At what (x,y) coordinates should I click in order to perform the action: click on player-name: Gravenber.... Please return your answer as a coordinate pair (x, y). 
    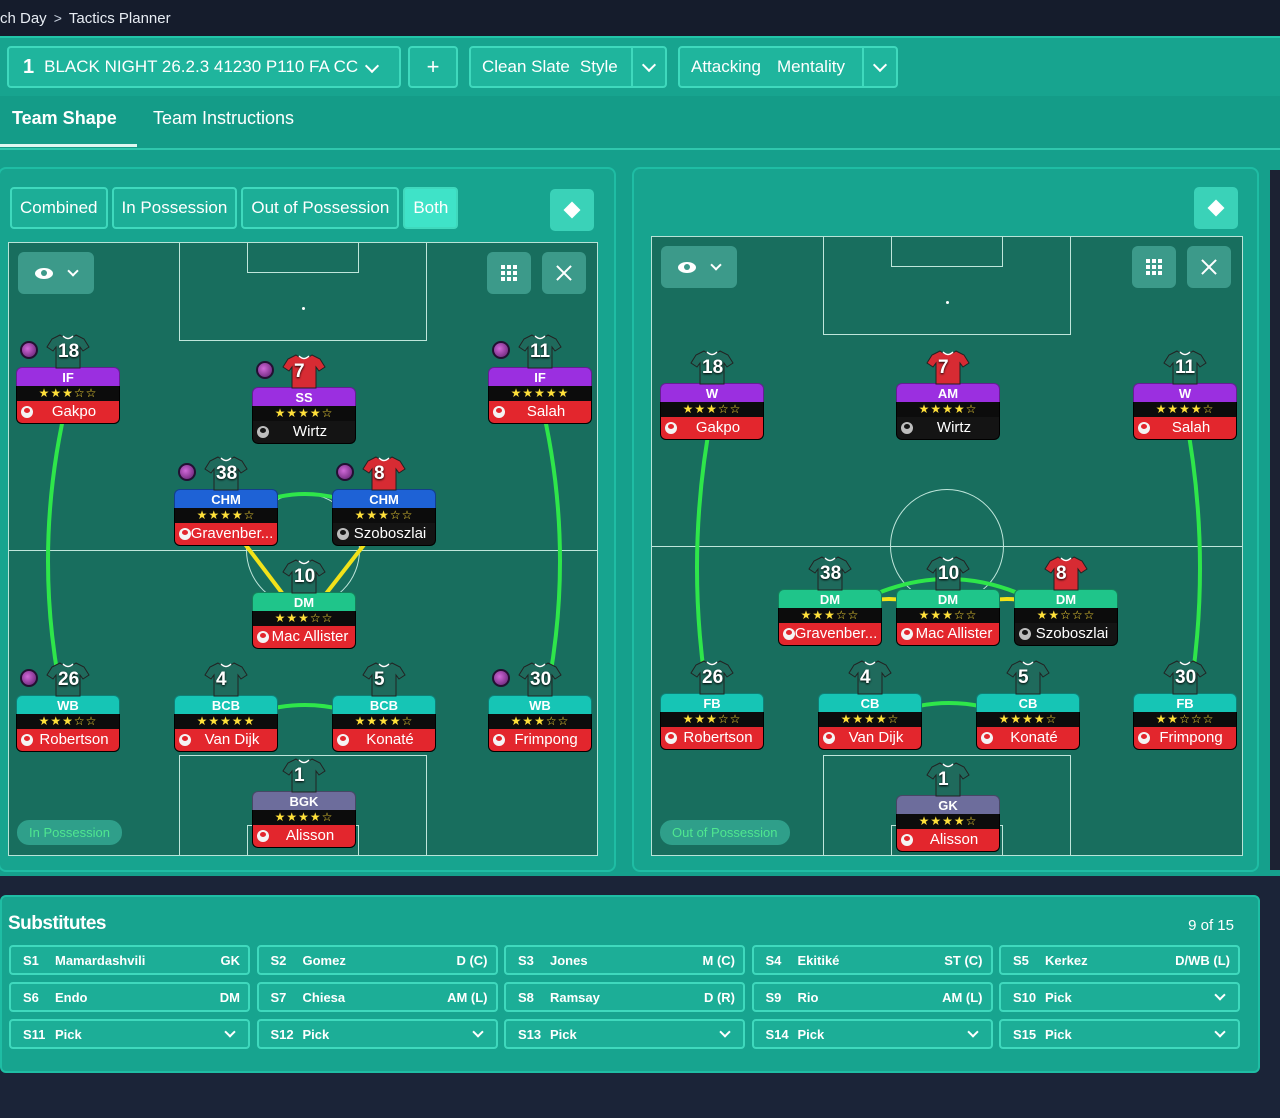
    Looking at the image, I should click on (232, 533).